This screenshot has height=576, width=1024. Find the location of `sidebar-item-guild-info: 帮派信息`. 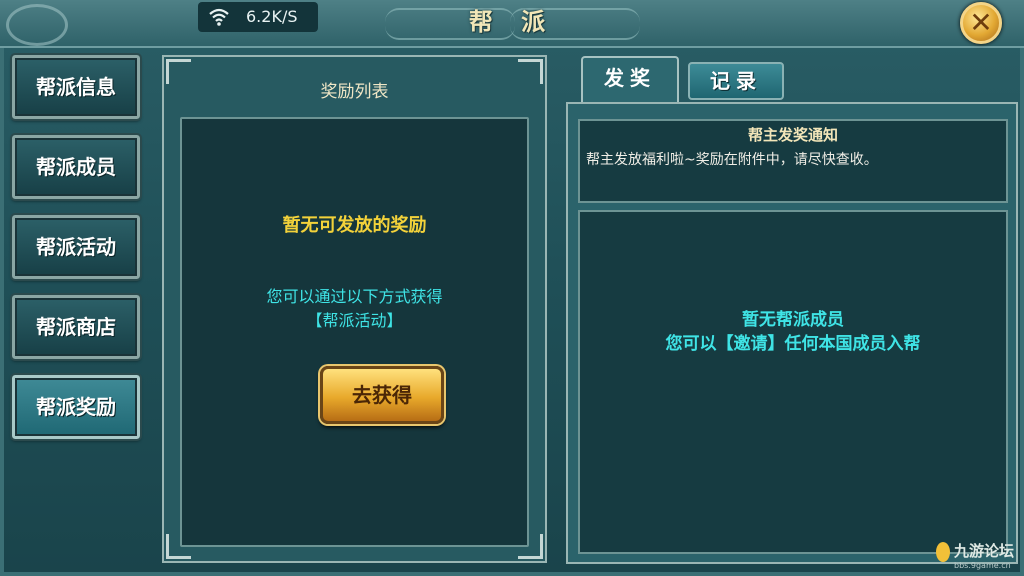

sidebar-item-guild-info: 帮派信息 is located at coordinates (76, 87).